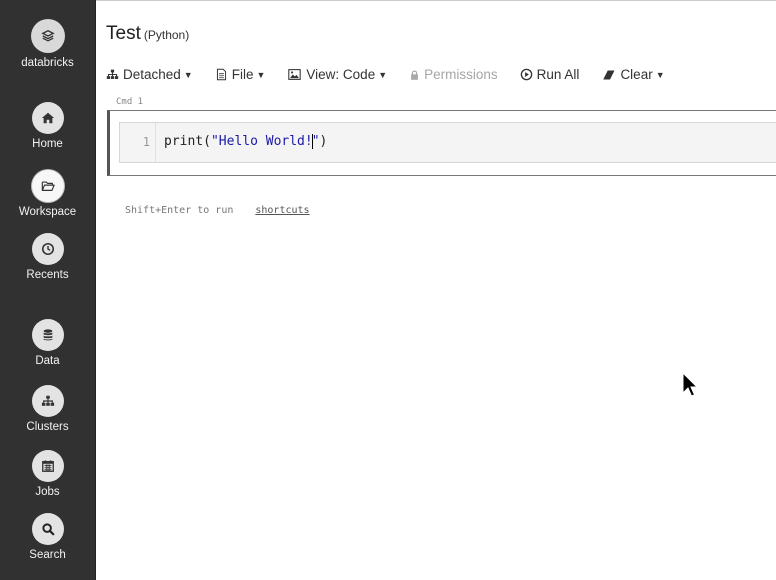 The height and width of the screenshot is (580, 776). Describe the element at coordinates (323, 141) in the screenshot. I see `code-close-paren: )` at that location.